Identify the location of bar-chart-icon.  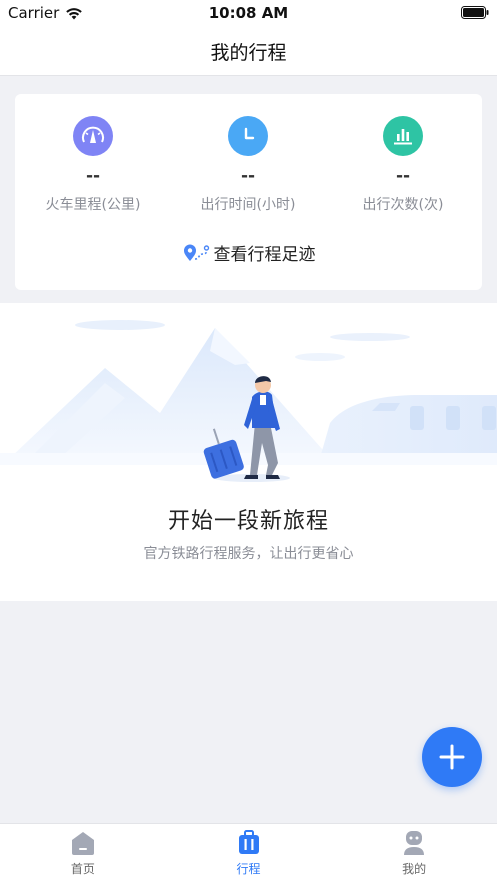
(403, 136).